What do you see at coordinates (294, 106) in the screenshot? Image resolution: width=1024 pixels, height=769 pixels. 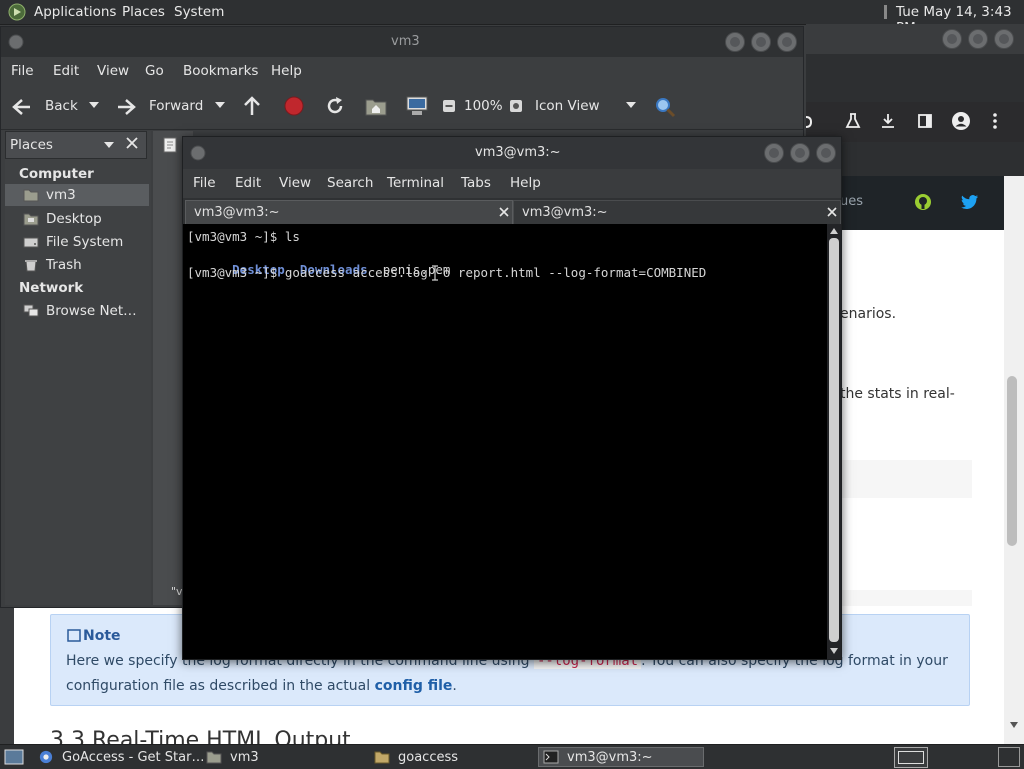 I see `stop-icon` at bounding box center [294, 106].